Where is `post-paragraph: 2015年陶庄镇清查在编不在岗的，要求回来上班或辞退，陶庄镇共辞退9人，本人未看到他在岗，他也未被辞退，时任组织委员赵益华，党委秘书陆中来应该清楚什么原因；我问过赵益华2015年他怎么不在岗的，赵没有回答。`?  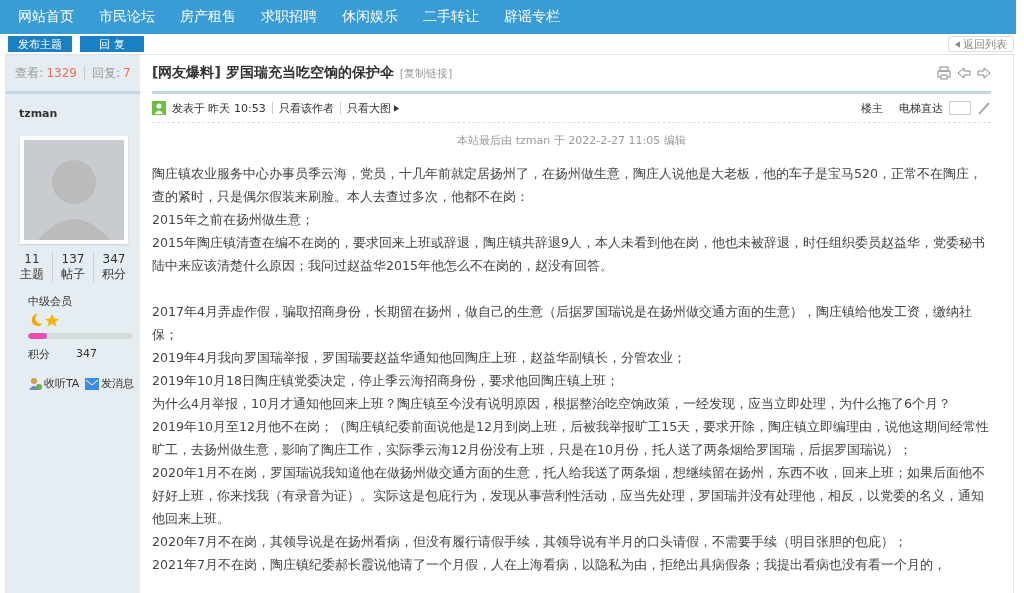
post-paragraph: 2015年陶庄镇清查在编不在岗的，要求回来上班或辞退，陶庄镇共辞退9人，本人未看到他在岗，他也未被辞退，时任组织委员赵益华，党委秘书陆中来应该清楚什么原因；我问过赵益华2015年他怎么不在岗的，赵没有回答。 is located at coordinates (569, 254).